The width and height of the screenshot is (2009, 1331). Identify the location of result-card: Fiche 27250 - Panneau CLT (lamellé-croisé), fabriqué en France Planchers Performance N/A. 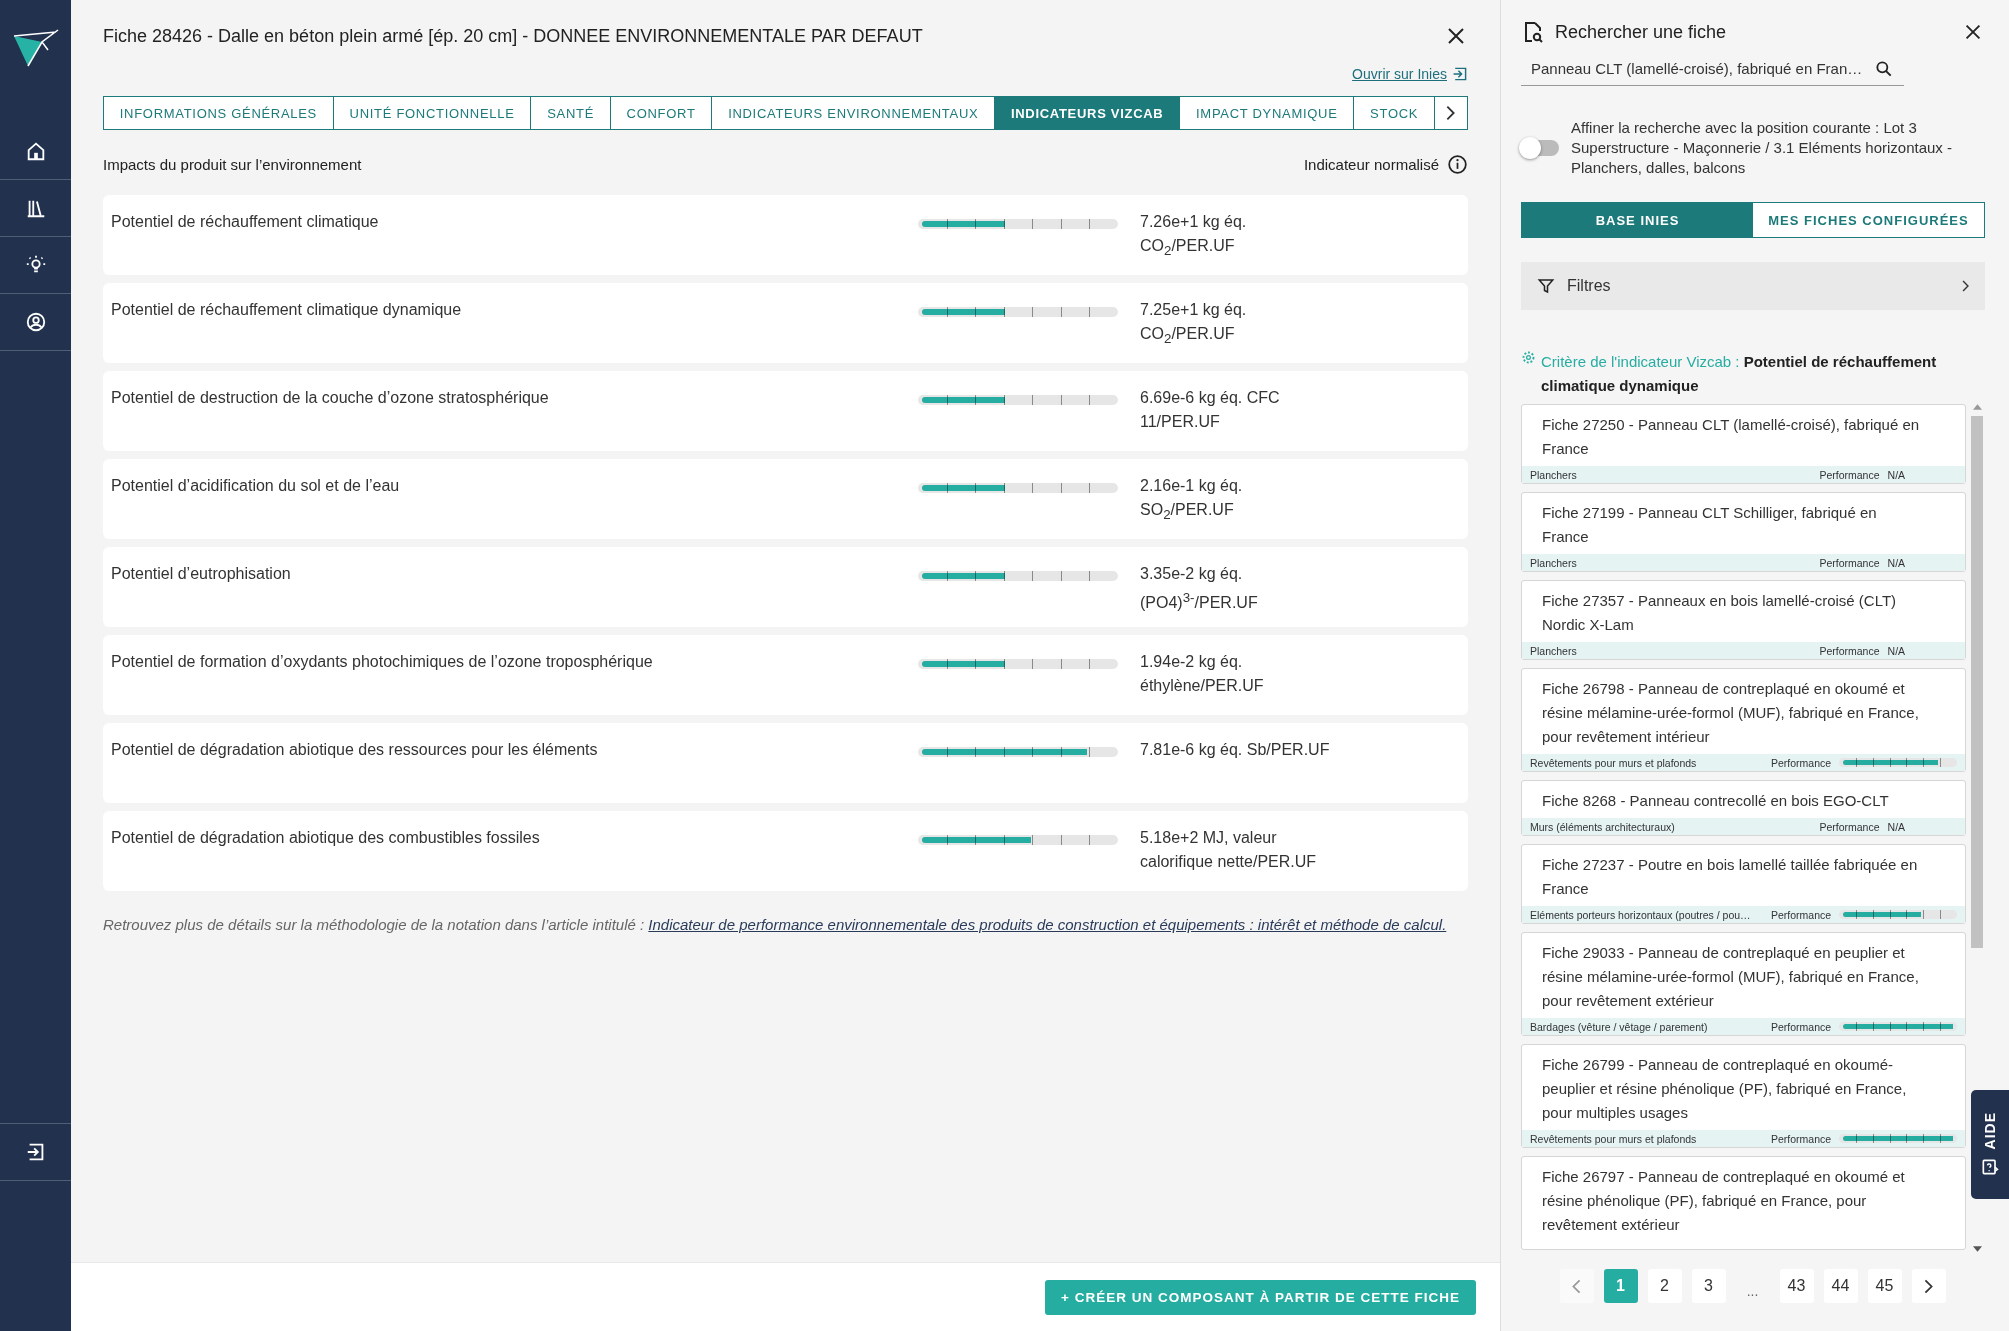
(1744, 444).